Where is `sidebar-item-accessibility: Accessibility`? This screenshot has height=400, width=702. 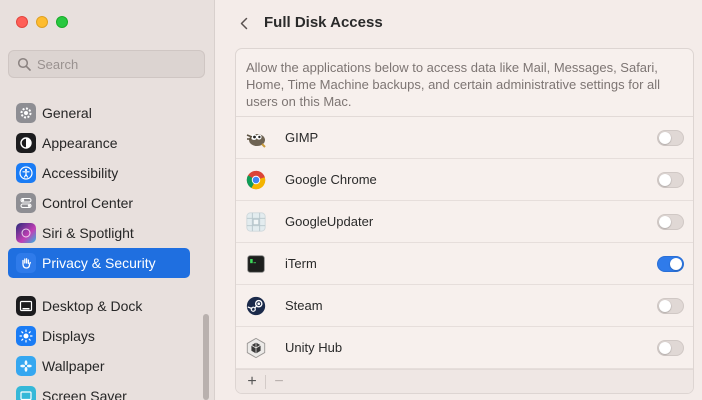 sidebar-item-accessibility: Accessibility is located at coordinates (99, 173).